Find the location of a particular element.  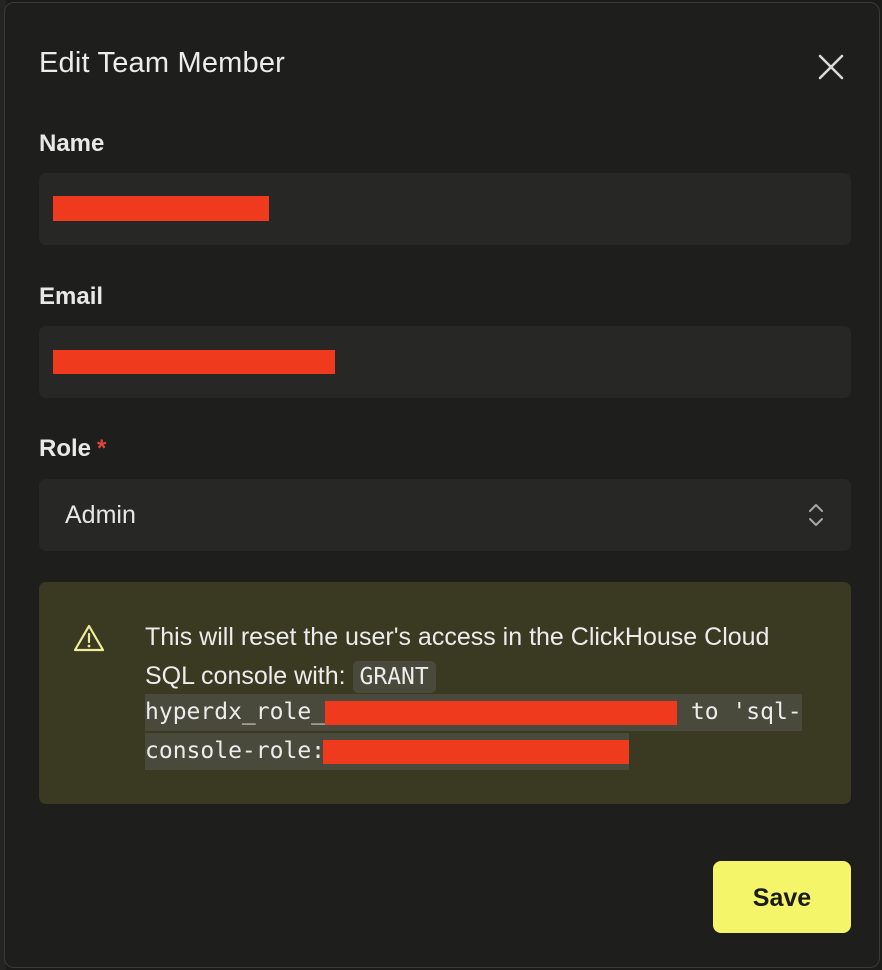

name-field is located at coordinates (445, 209).